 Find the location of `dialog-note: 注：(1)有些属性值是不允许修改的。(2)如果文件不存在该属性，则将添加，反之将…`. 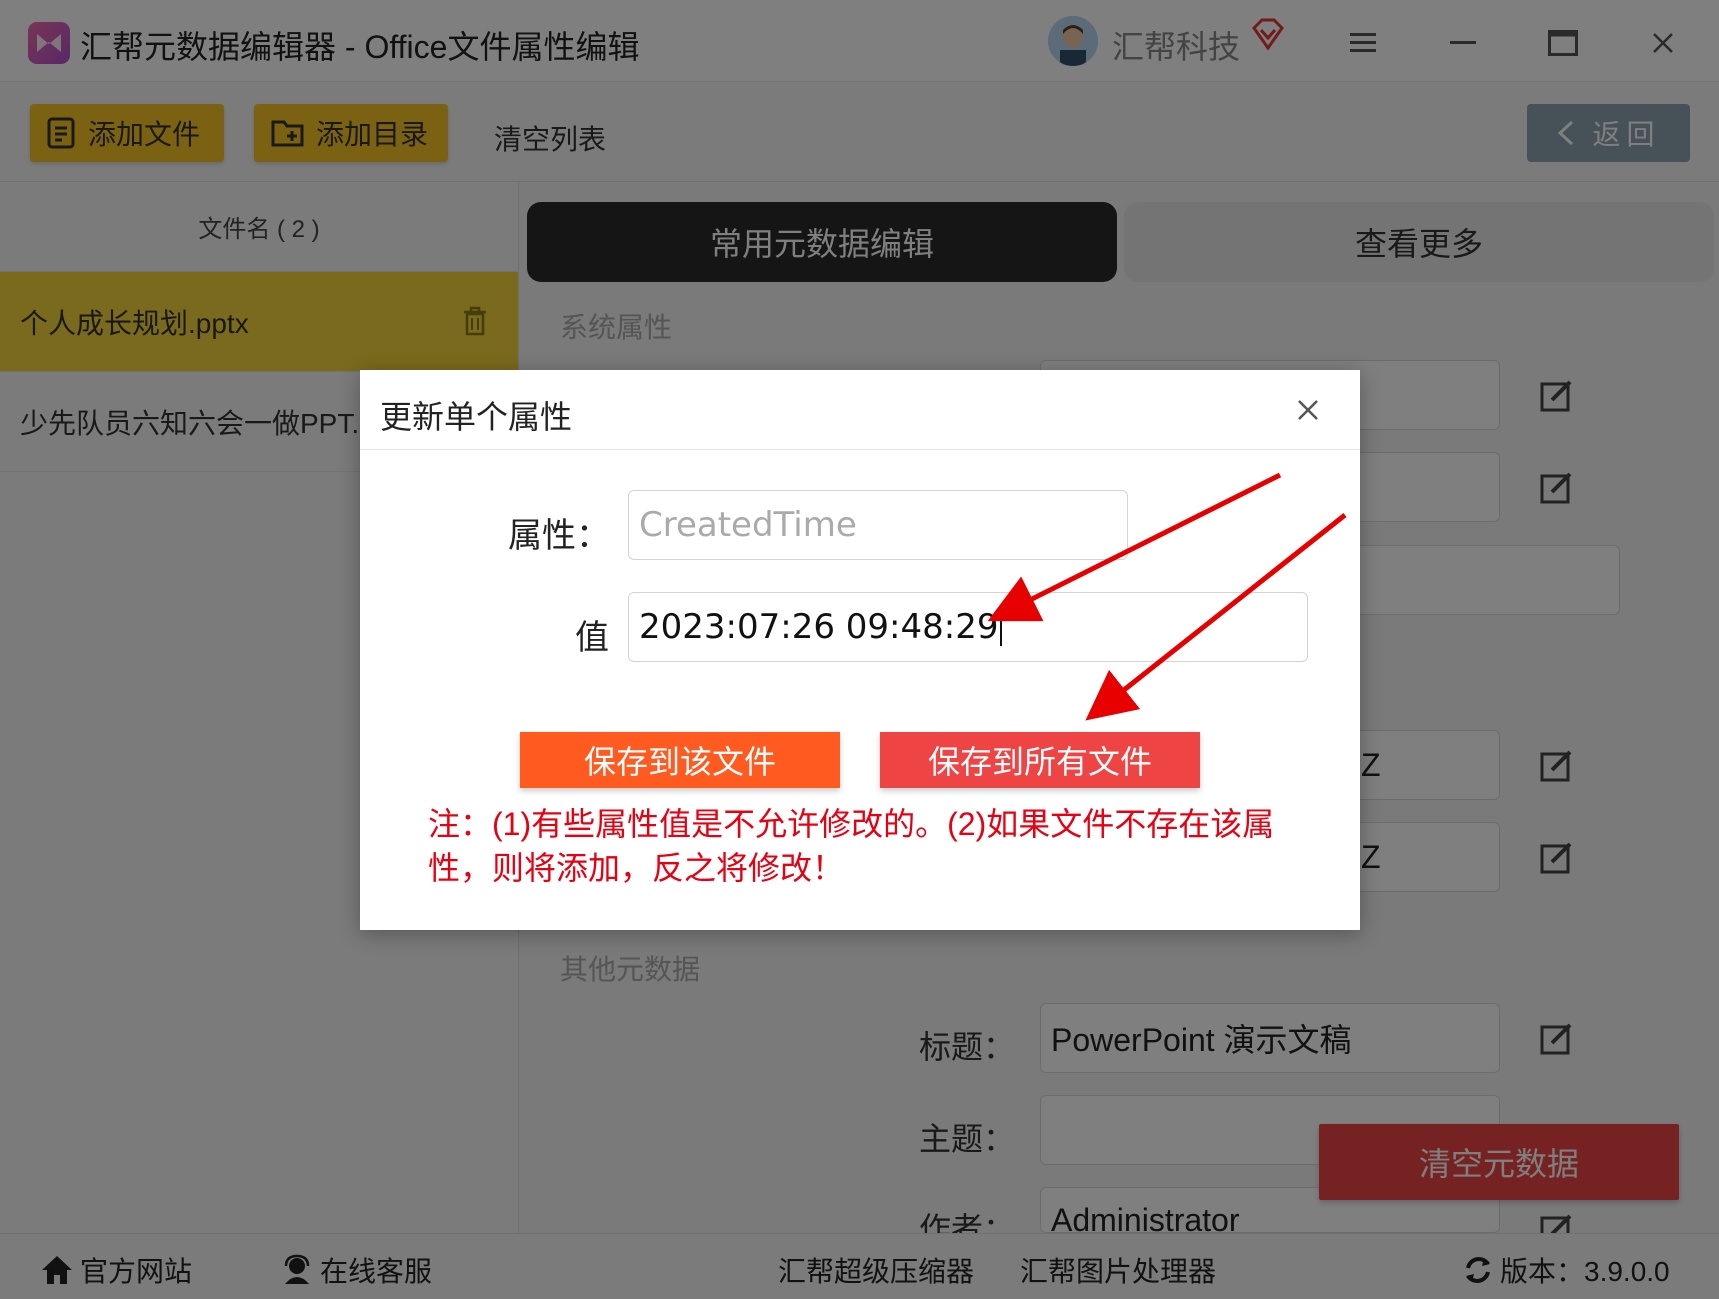

dialog-note: 注：(1)有些属性值是不允许修改的。(2)如果文件不存在该属性，则将添加，反之将… is located at coordinates (851, 846).